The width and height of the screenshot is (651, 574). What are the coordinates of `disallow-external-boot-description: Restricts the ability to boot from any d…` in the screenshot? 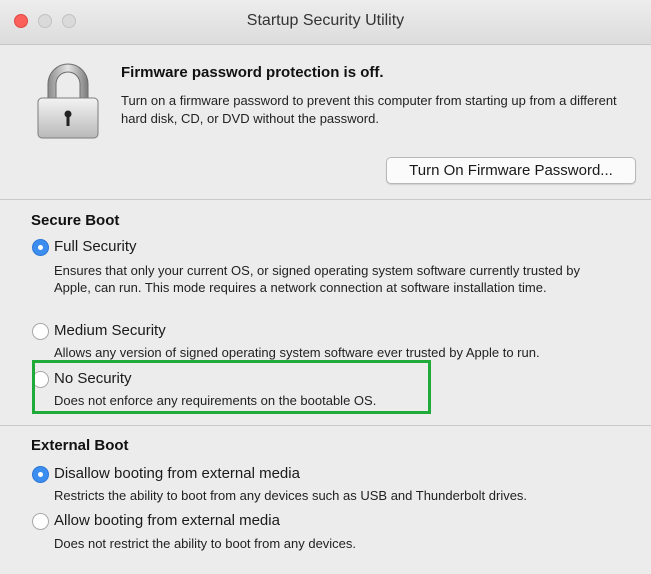 It's located at (291, 495).